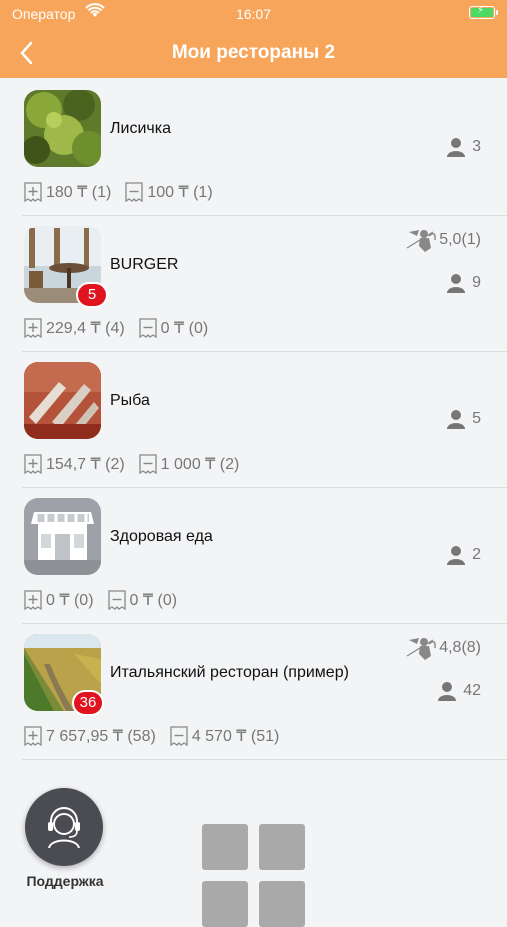  What do you see at coordinates (140, 128) in the screenshot?
I see `restaurant-name: Лисичка` at bounding box center [140, 128].